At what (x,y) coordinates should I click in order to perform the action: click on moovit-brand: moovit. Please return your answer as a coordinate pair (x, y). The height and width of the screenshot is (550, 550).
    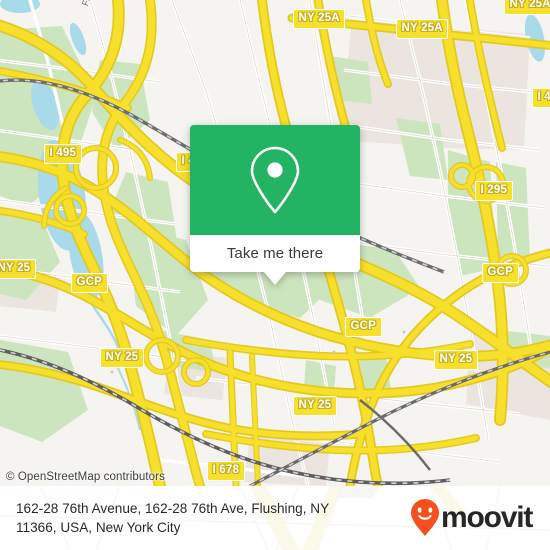
    Looking at the image, I should click on (471, 518).